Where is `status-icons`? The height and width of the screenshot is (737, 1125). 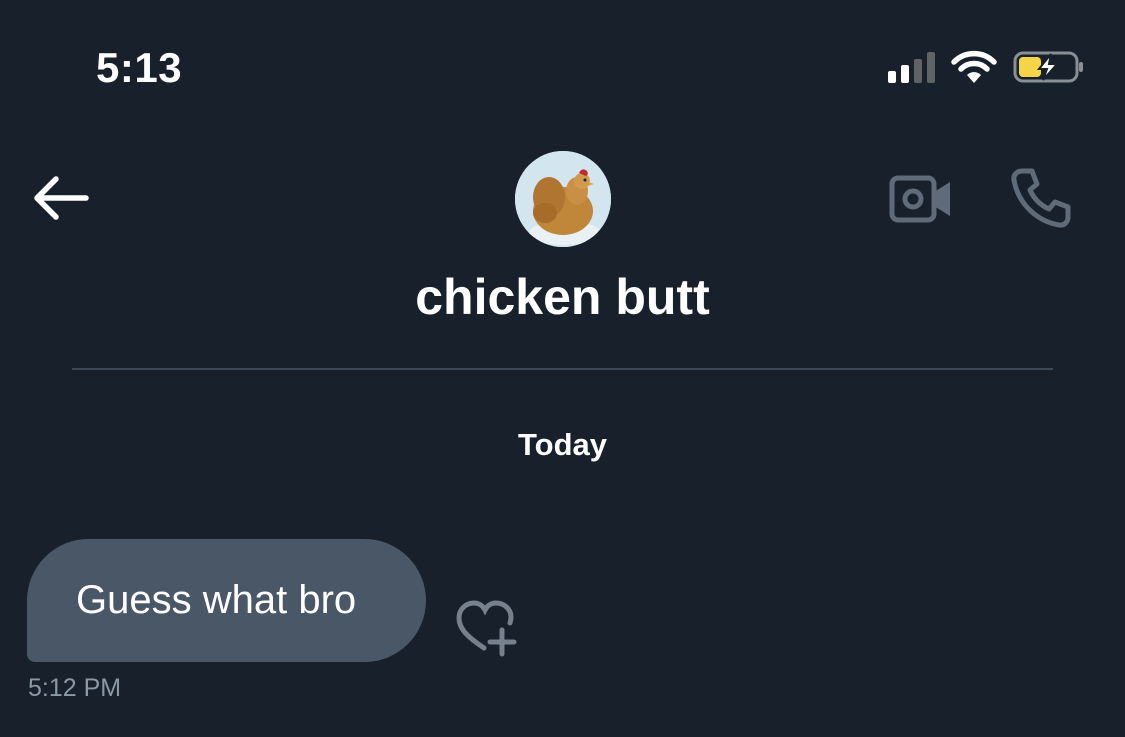
status-icons is located at coordinates (986, 67).